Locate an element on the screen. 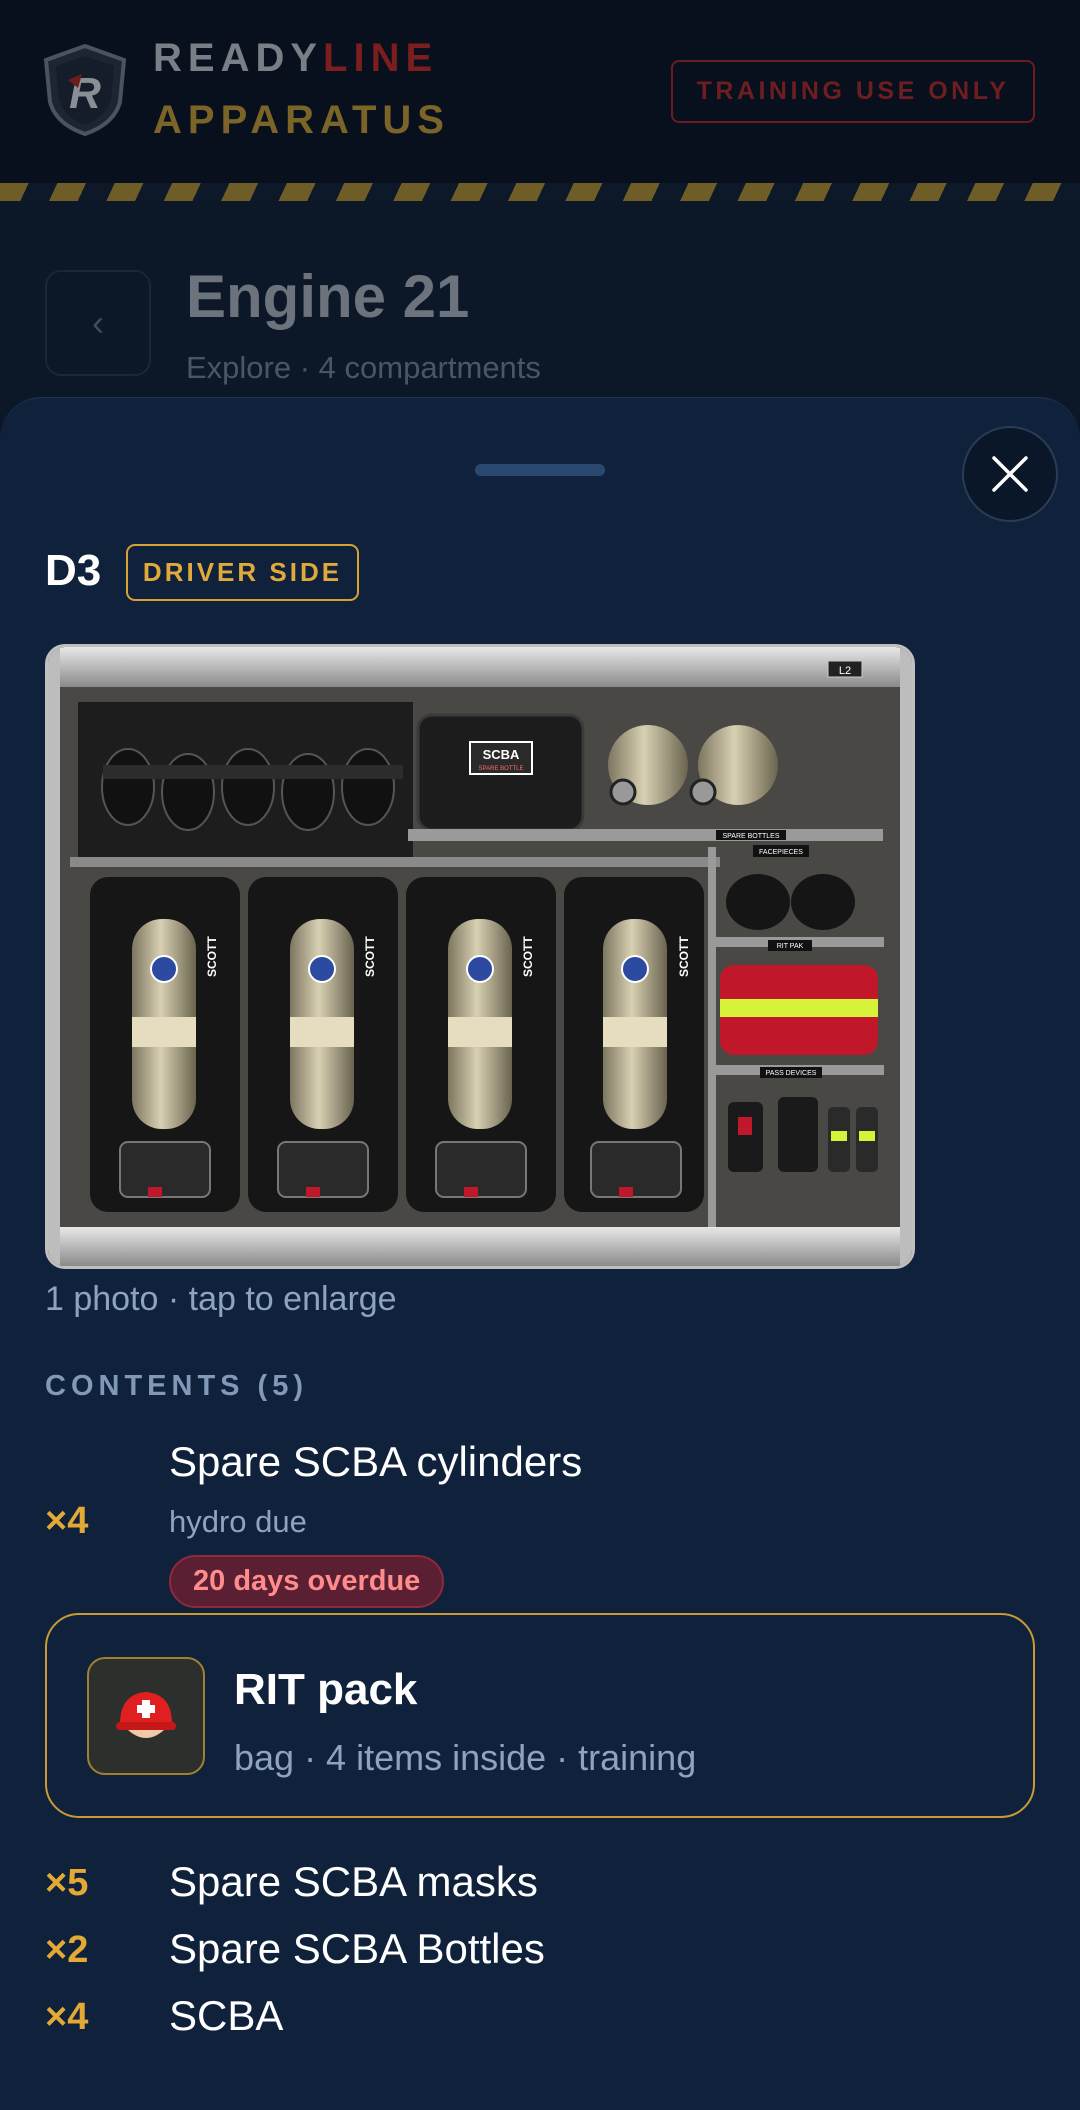 This screenshot has width=1080, height=2110. back-button: ‹ is located at coordinates (98, 323).